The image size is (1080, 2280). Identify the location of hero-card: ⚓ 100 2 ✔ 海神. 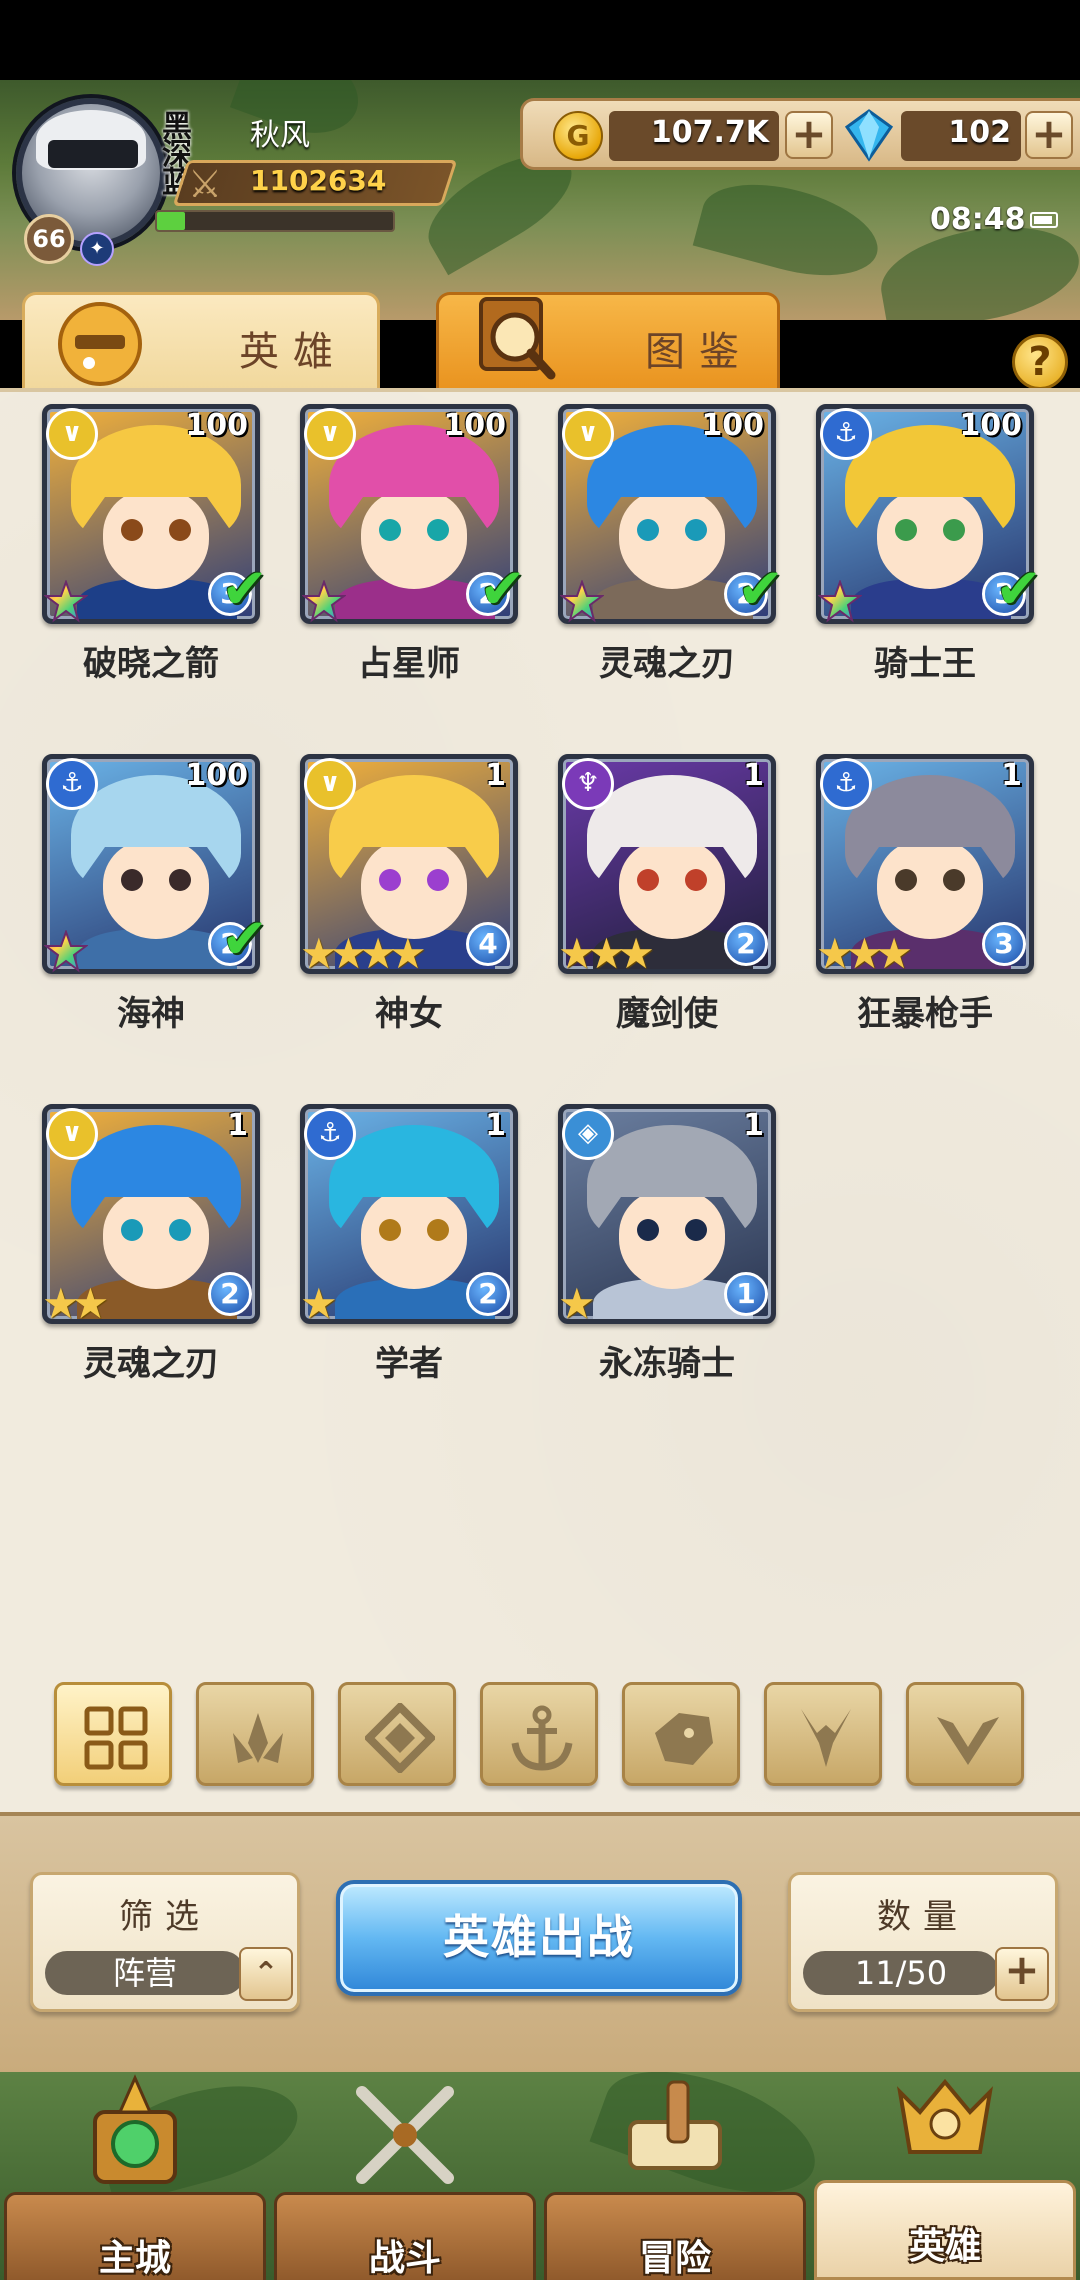
(155, 894).